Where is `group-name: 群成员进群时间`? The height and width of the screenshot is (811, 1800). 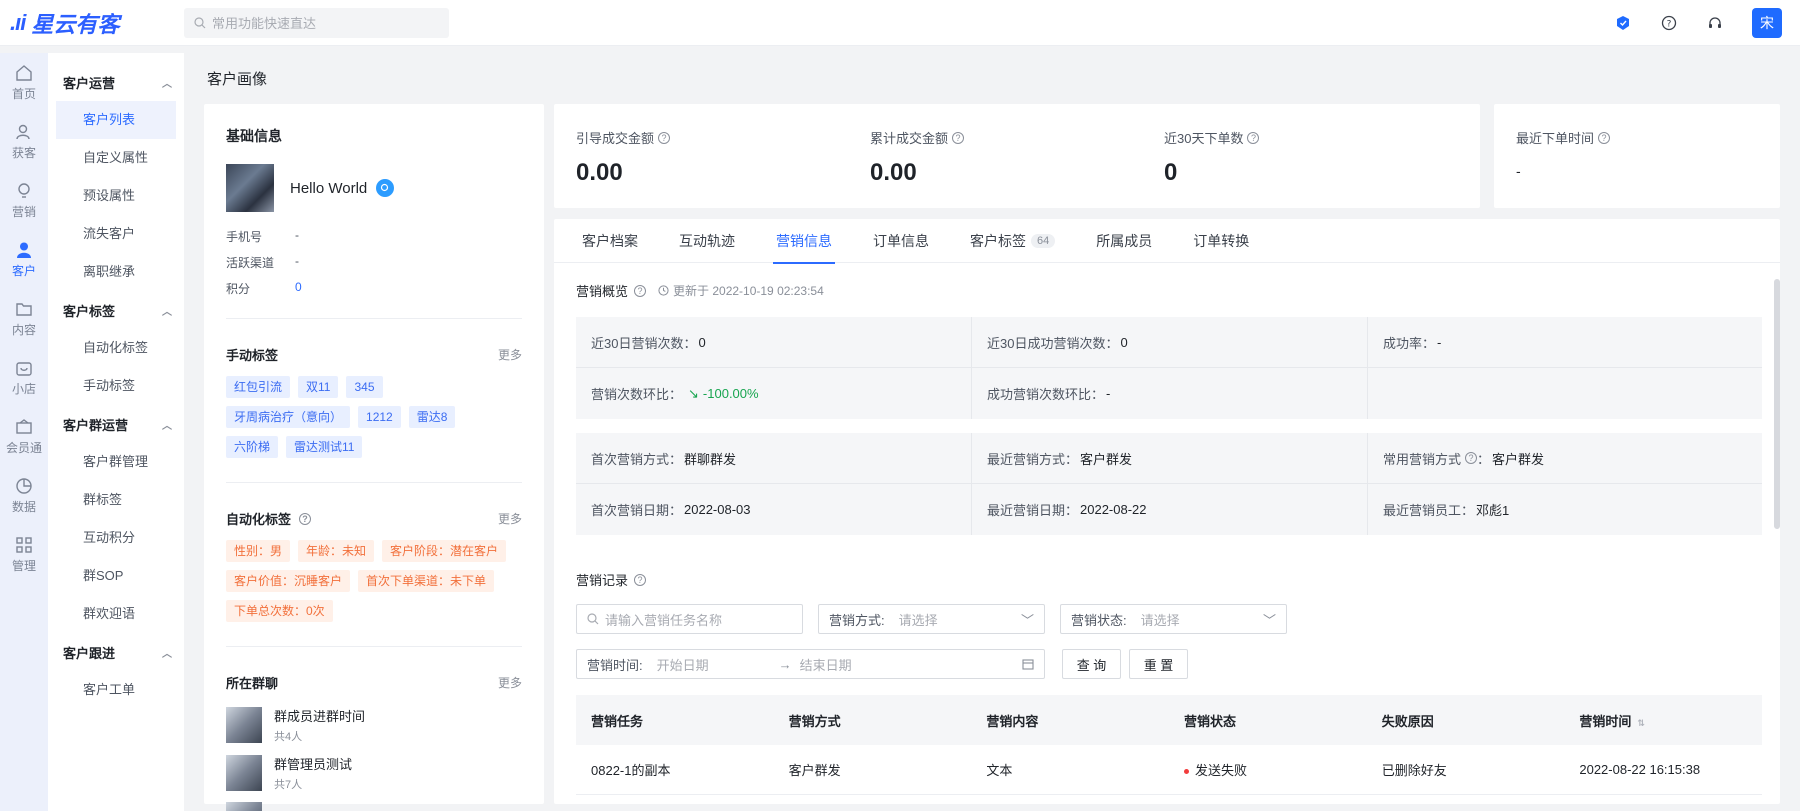 group-name: 群成员进群时间 is located at coordinates (320, 716).